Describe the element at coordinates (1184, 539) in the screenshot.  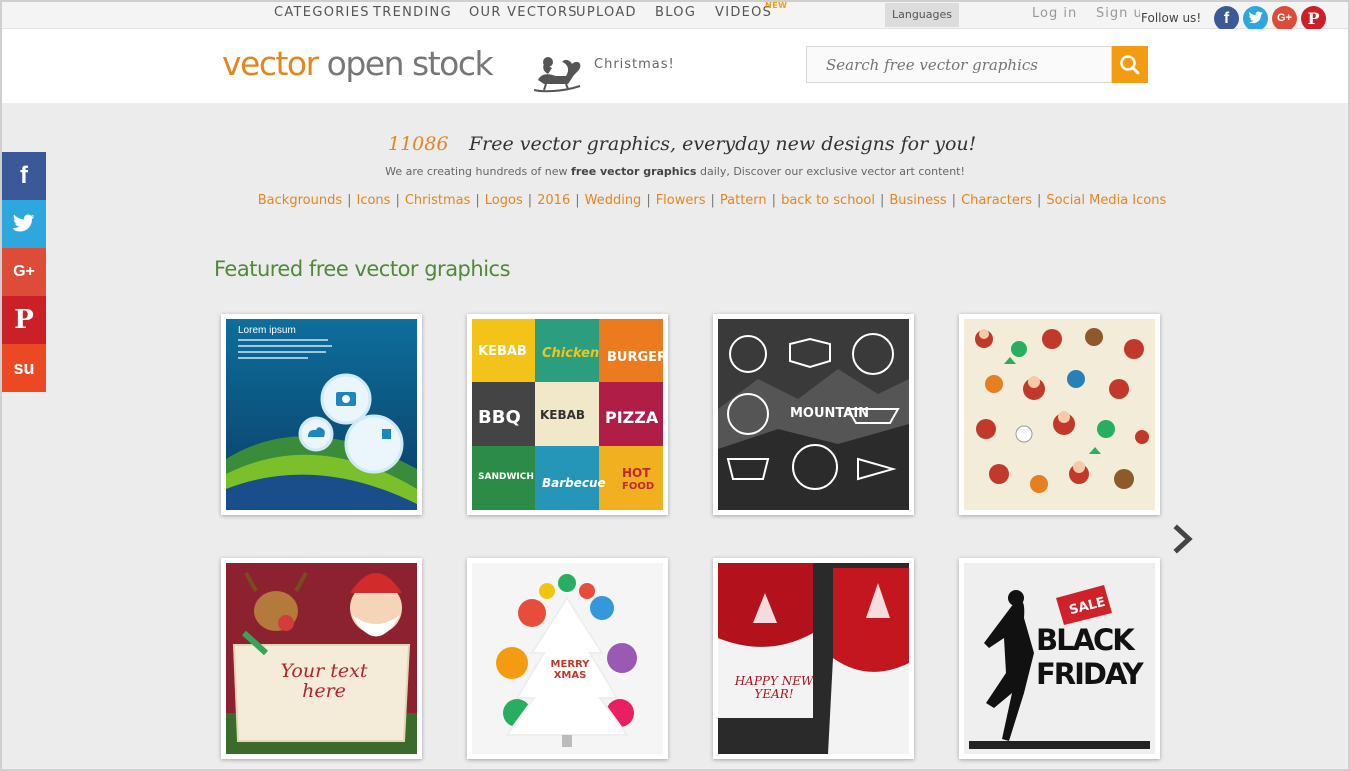
I see `chevron-right-icon` at that location.